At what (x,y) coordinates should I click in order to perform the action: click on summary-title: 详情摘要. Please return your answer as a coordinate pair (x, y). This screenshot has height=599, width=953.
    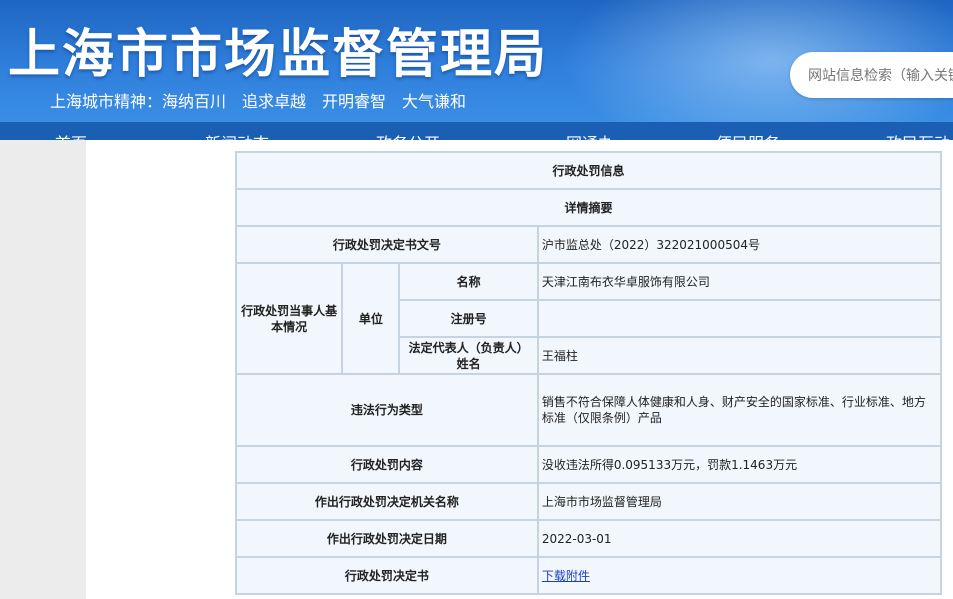
    Looking at the image, I should click on (588, 207).